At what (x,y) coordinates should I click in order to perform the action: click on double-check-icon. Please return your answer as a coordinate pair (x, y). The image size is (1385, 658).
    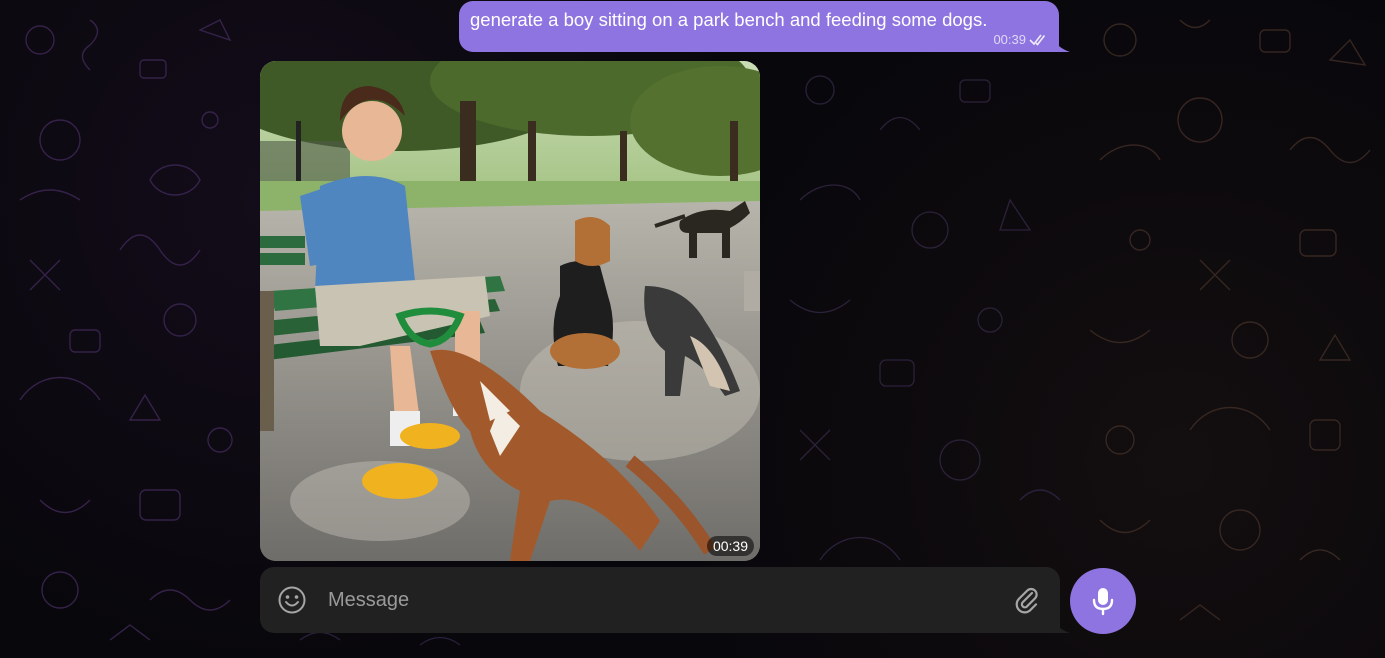
    Looking at the image, I should click on (1037, 40).